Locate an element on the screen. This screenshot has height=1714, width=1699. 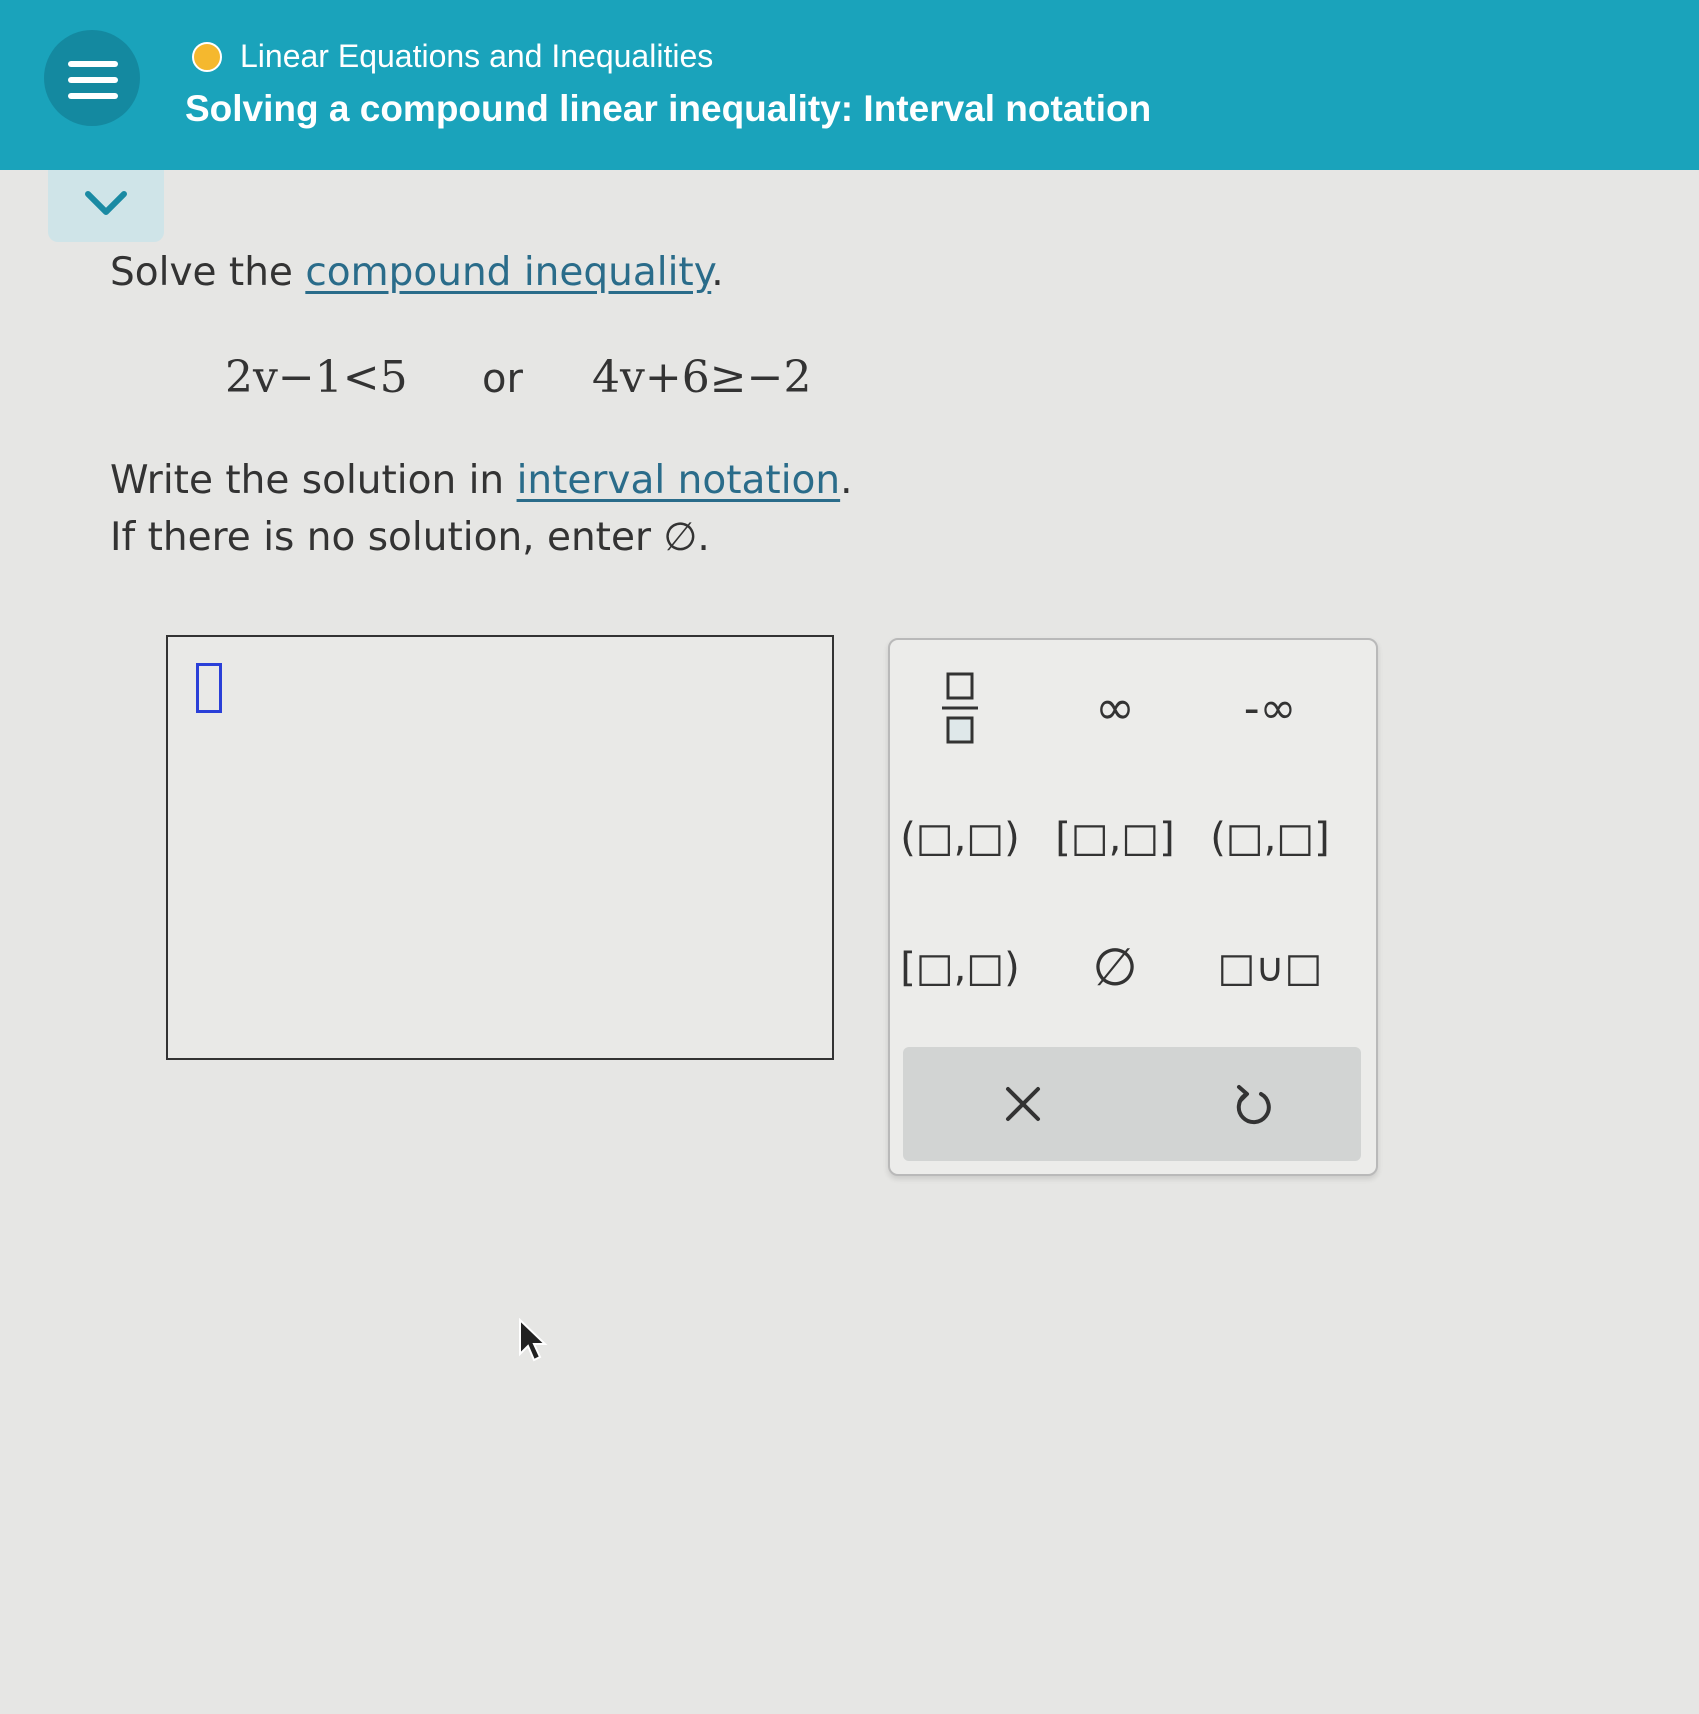
union-key: □∪□ is located at coordinates (1270, 968).